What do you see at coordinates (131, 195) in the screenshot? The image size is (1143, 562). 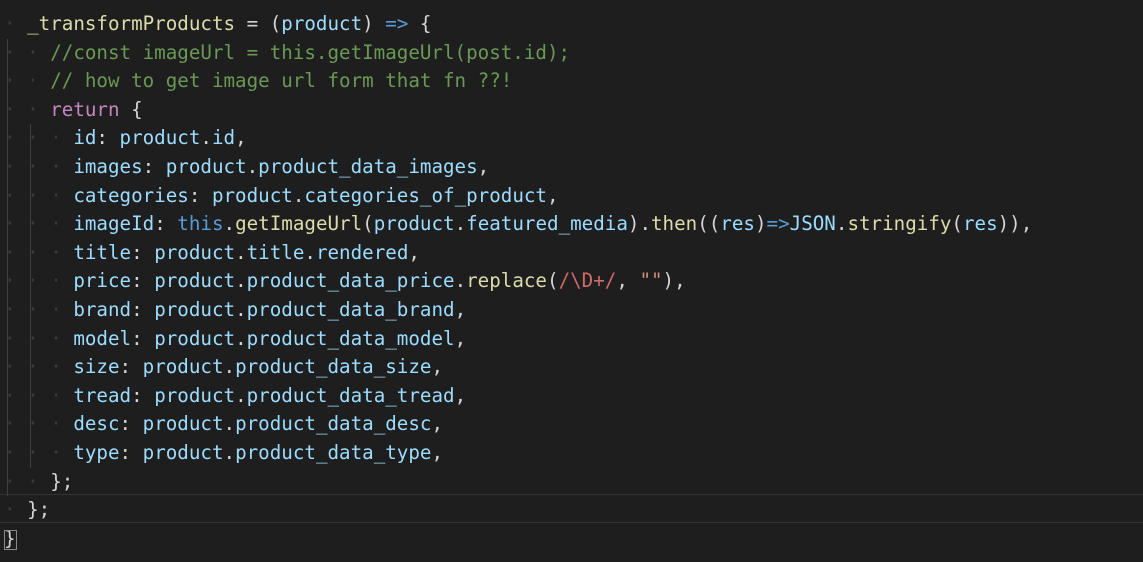 I see `code-token: categories` at bounding box center [131, 195].